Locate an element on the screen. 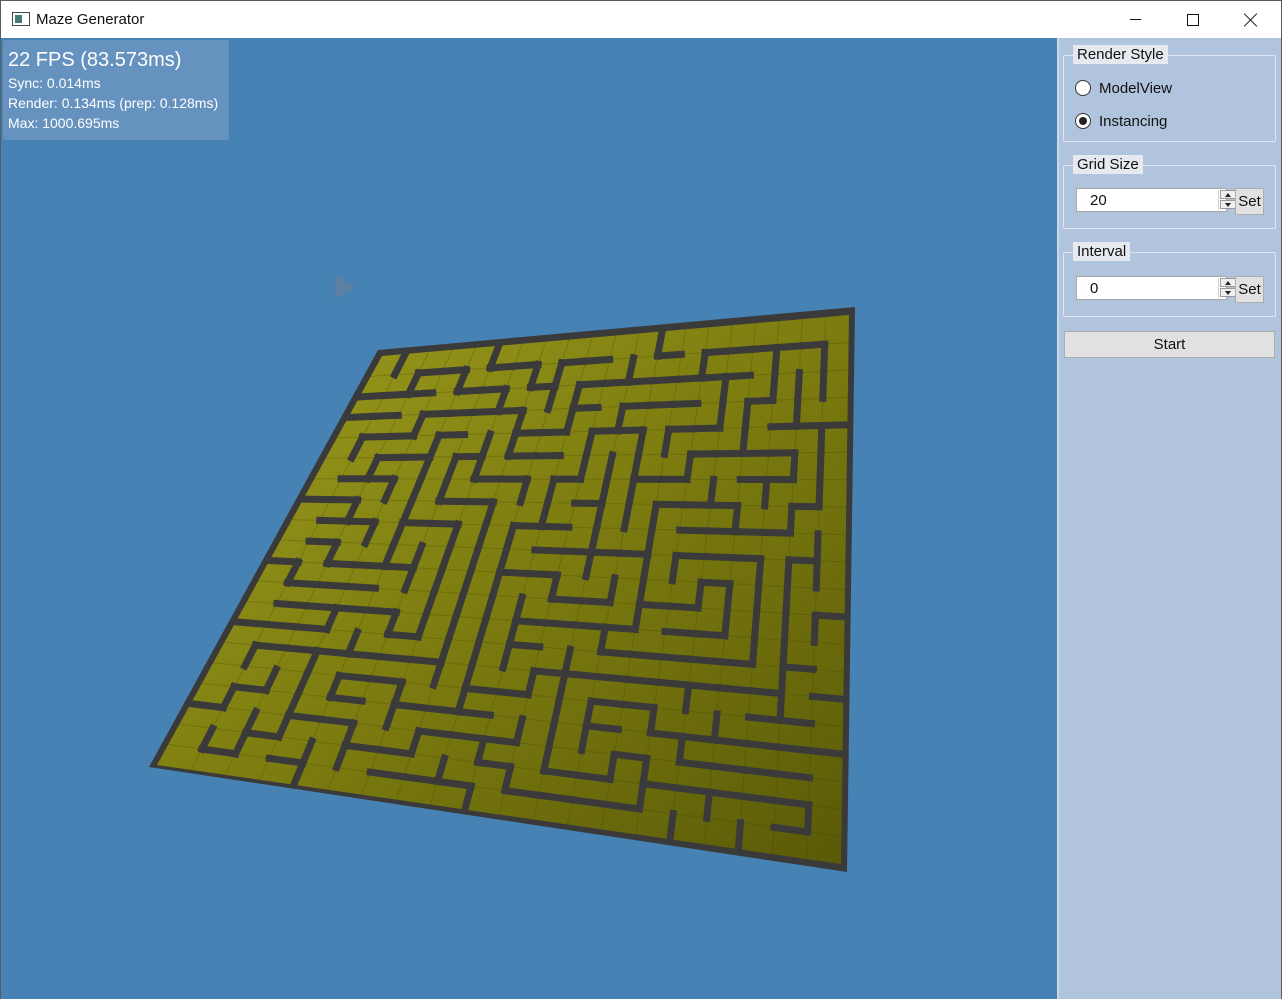  interval-set-button: Set is located at coordinates (1249, 289).